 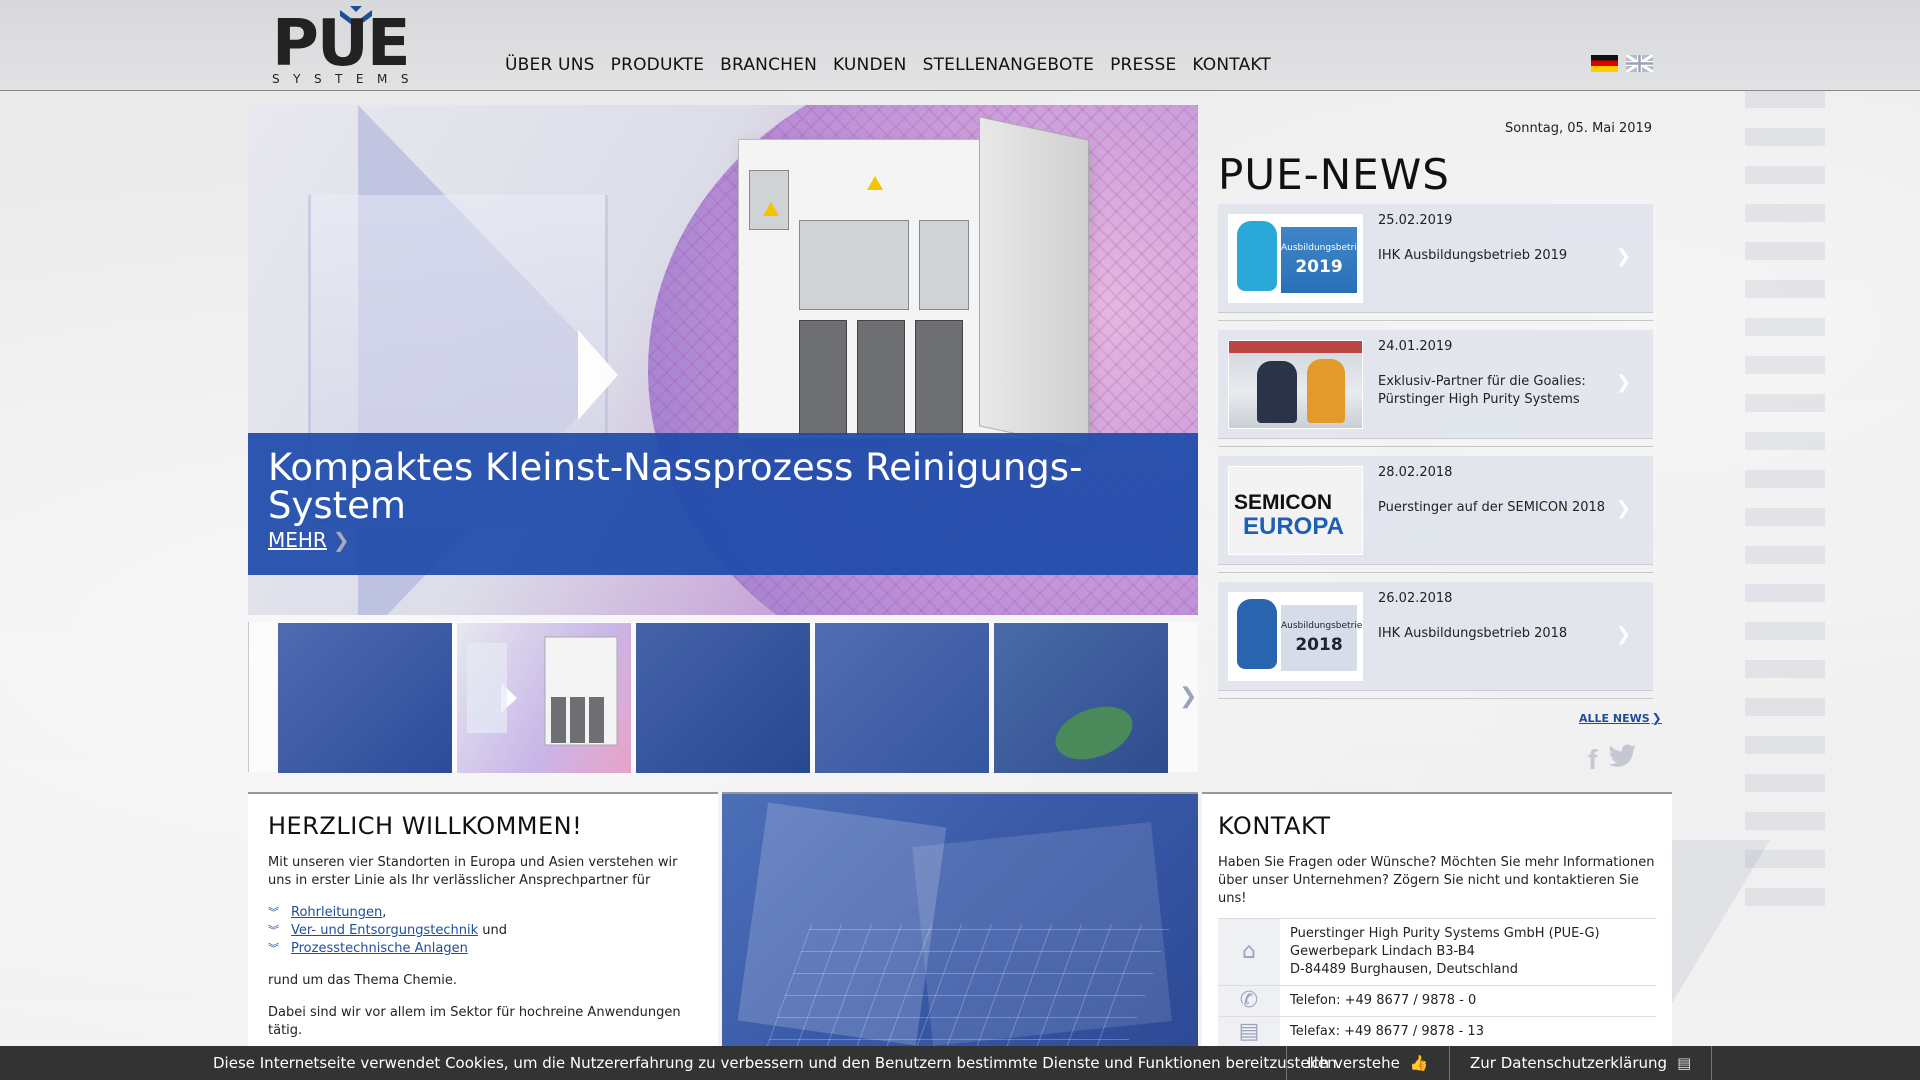 I want to click on nav-stellenangebote: STELLENANGEBOTE, so click(x=1008, y=65).